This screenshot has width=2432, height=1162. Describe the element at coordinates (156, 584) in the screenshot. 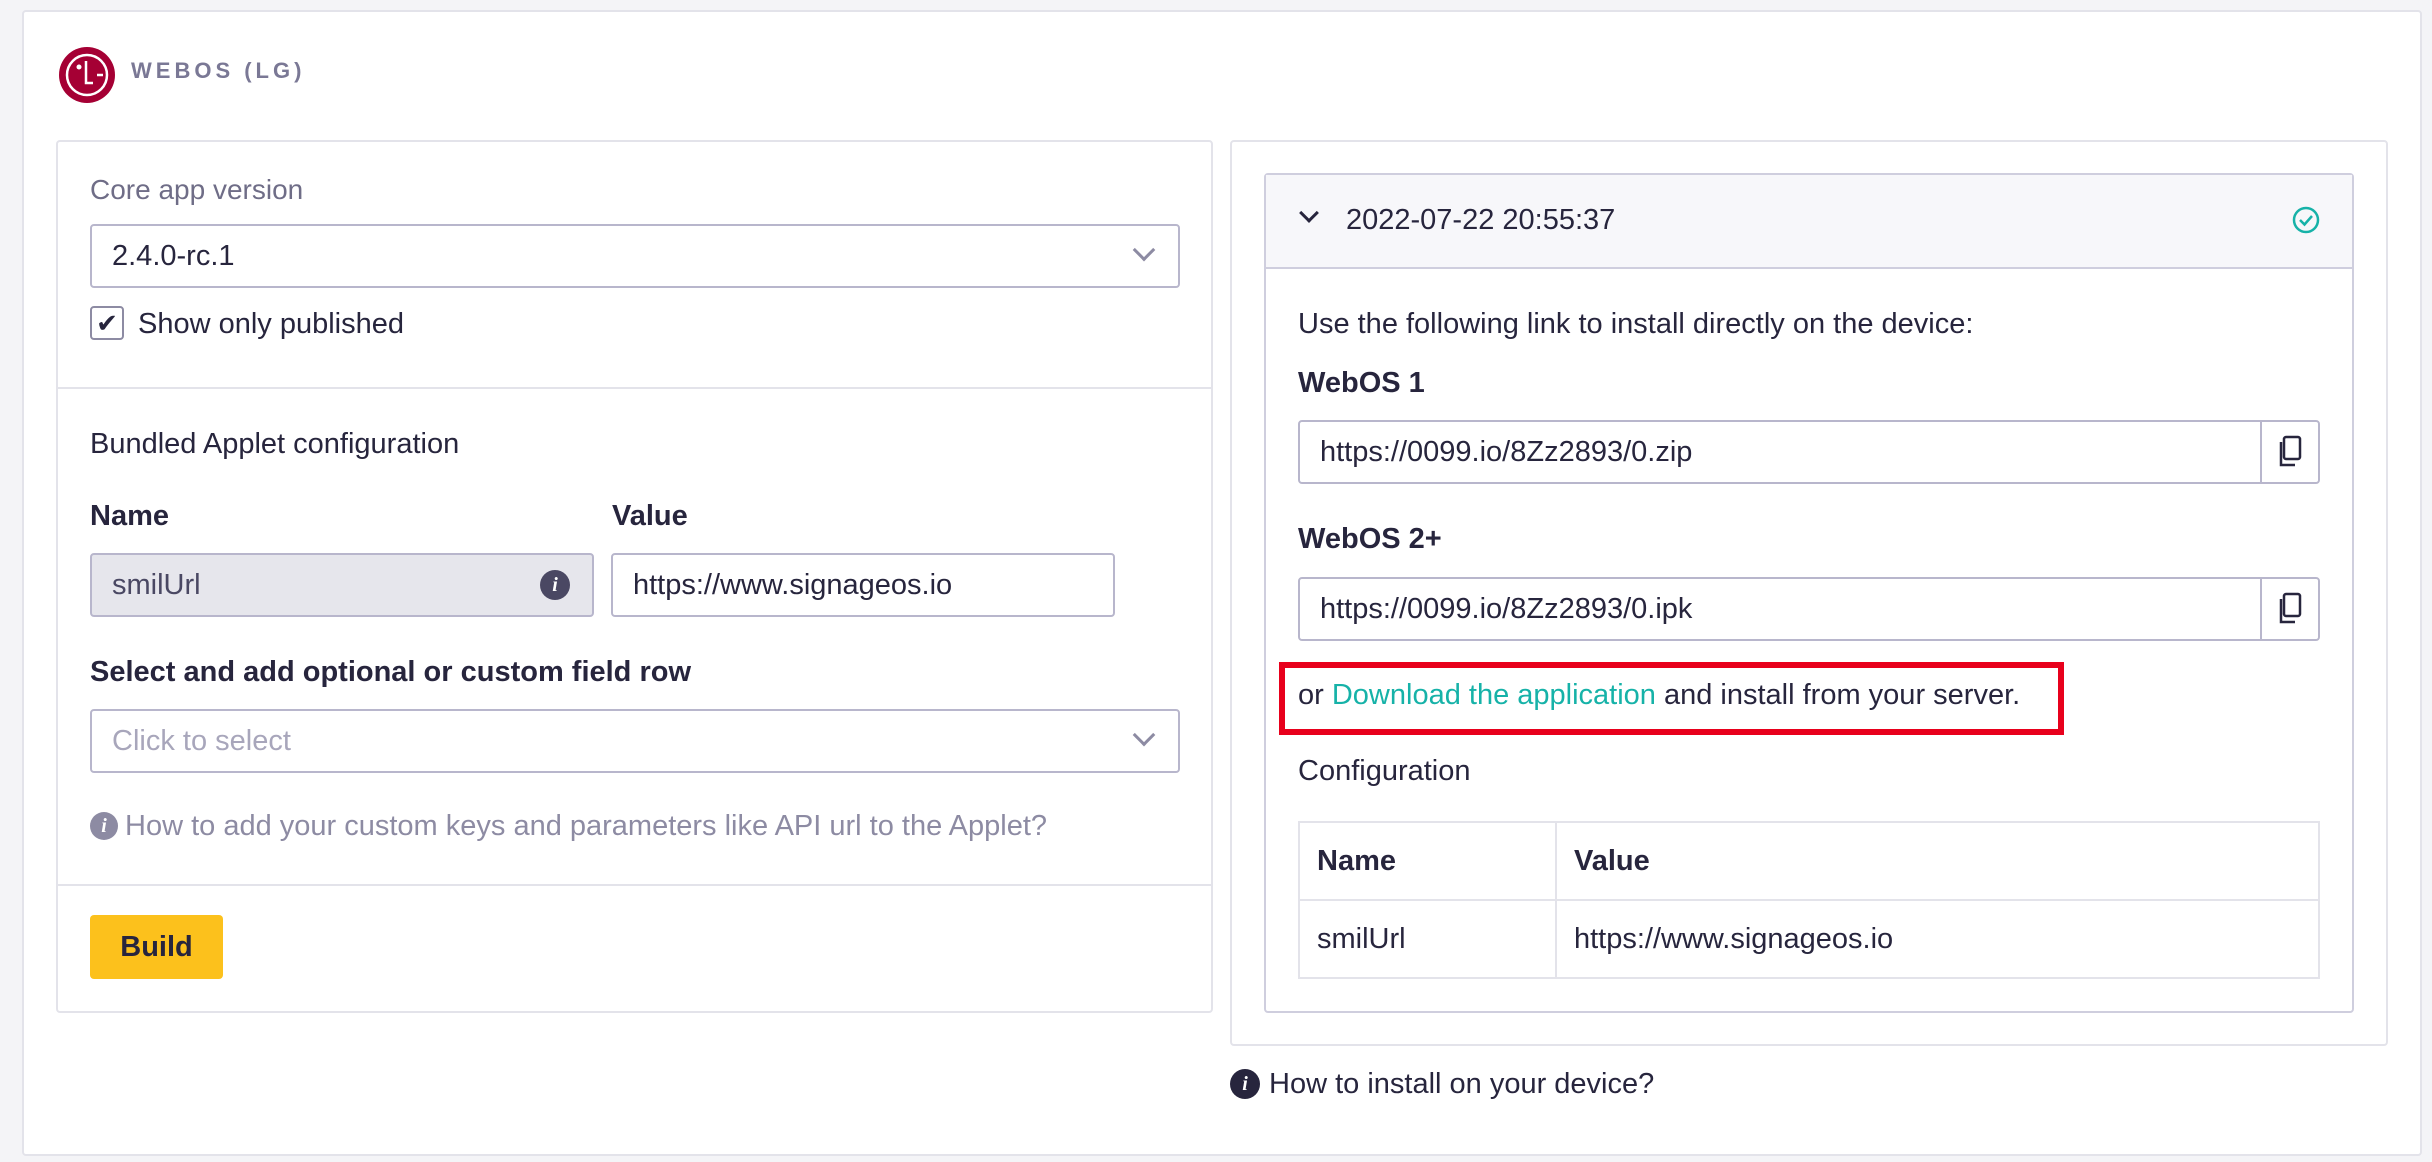

I see `applet-name-value: smilUrl` at that location.